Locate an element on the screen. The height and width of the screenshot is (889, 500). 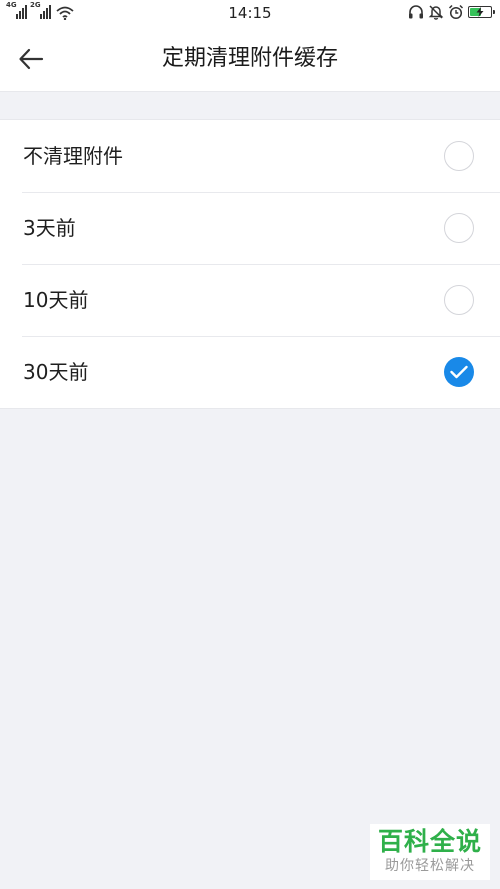
option-30-days: 30天前 is located at coordinates (250, 372).